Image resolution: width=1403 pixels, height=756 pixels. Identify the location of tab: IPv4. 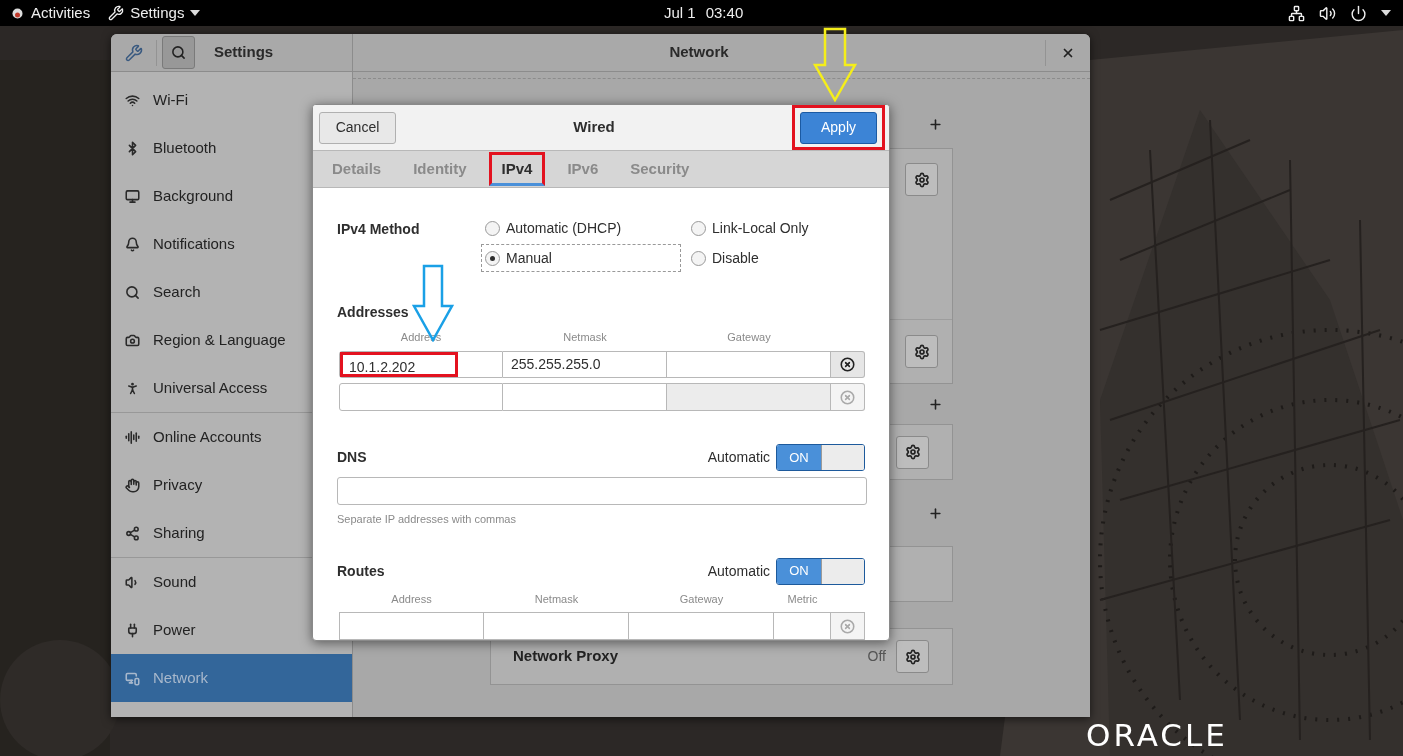
(517, 169).